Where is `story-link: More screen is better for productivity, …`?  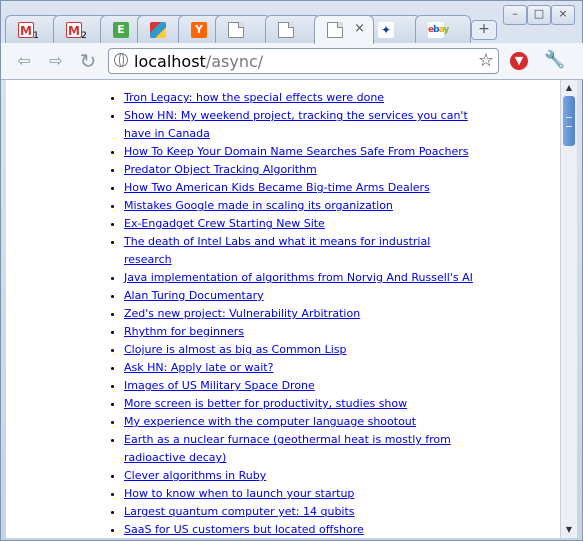
story-link: More screen is better for productivity, … is located at coordinates (265, 403).